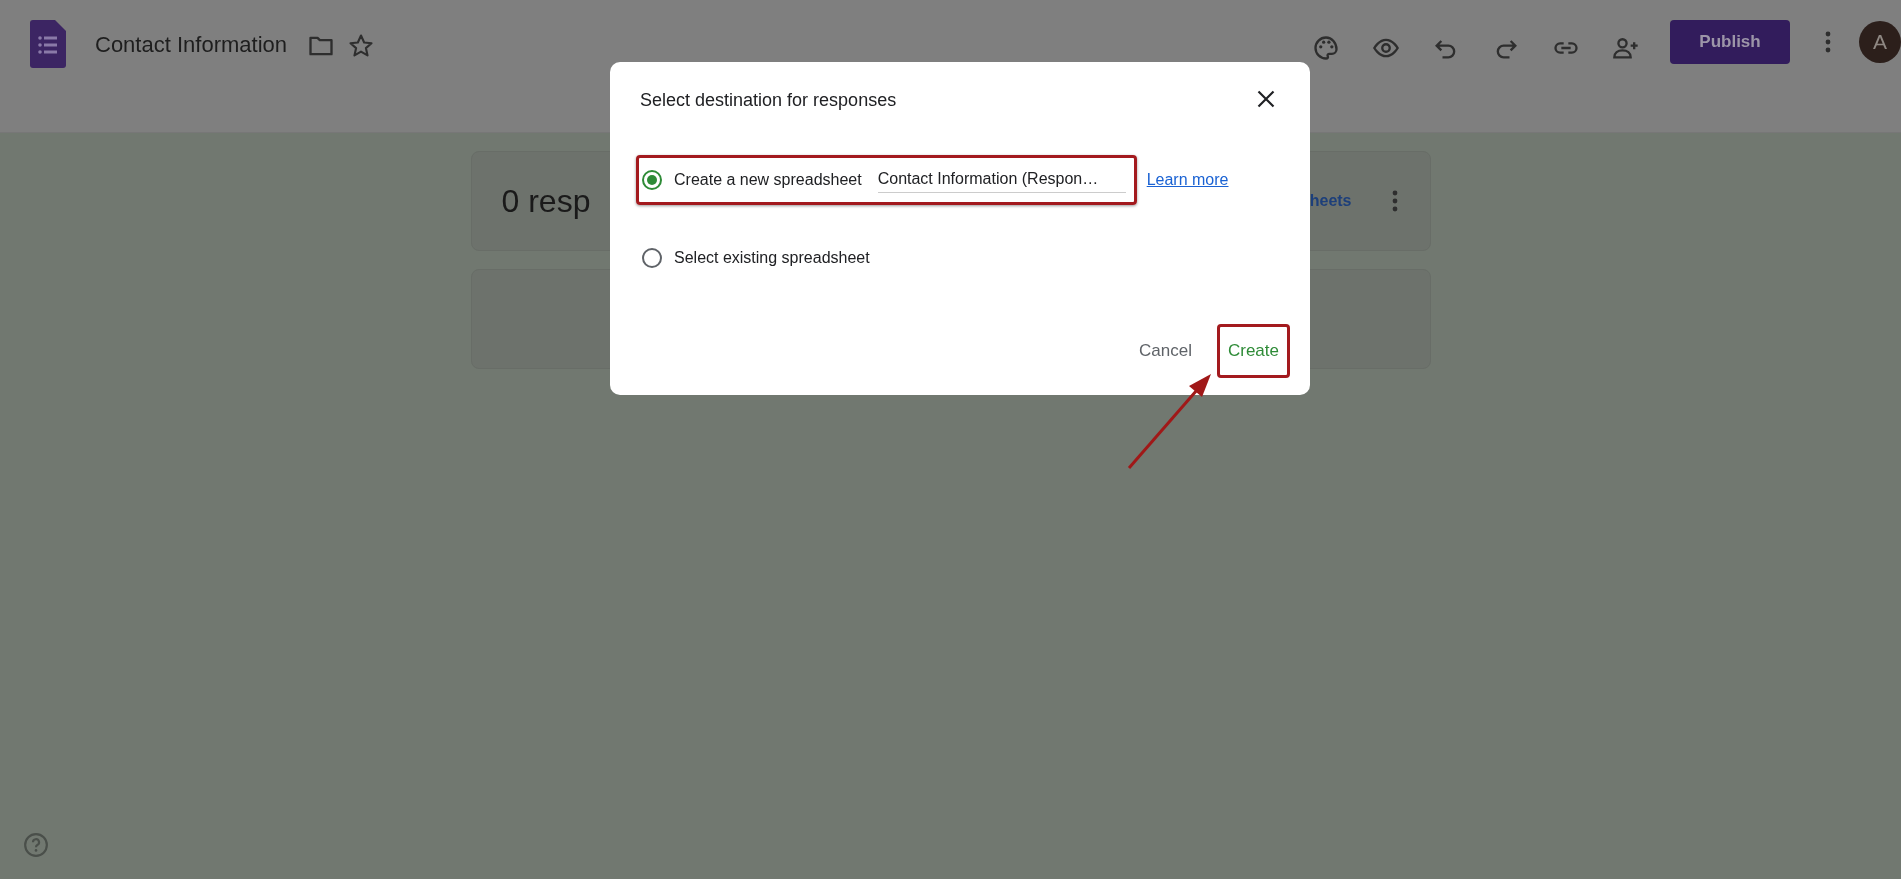 The image size is (1901, 879). Describe the element at coordinates (1187, 180) in the screenshot. I see `learn-more-link: Learn more` at that location.